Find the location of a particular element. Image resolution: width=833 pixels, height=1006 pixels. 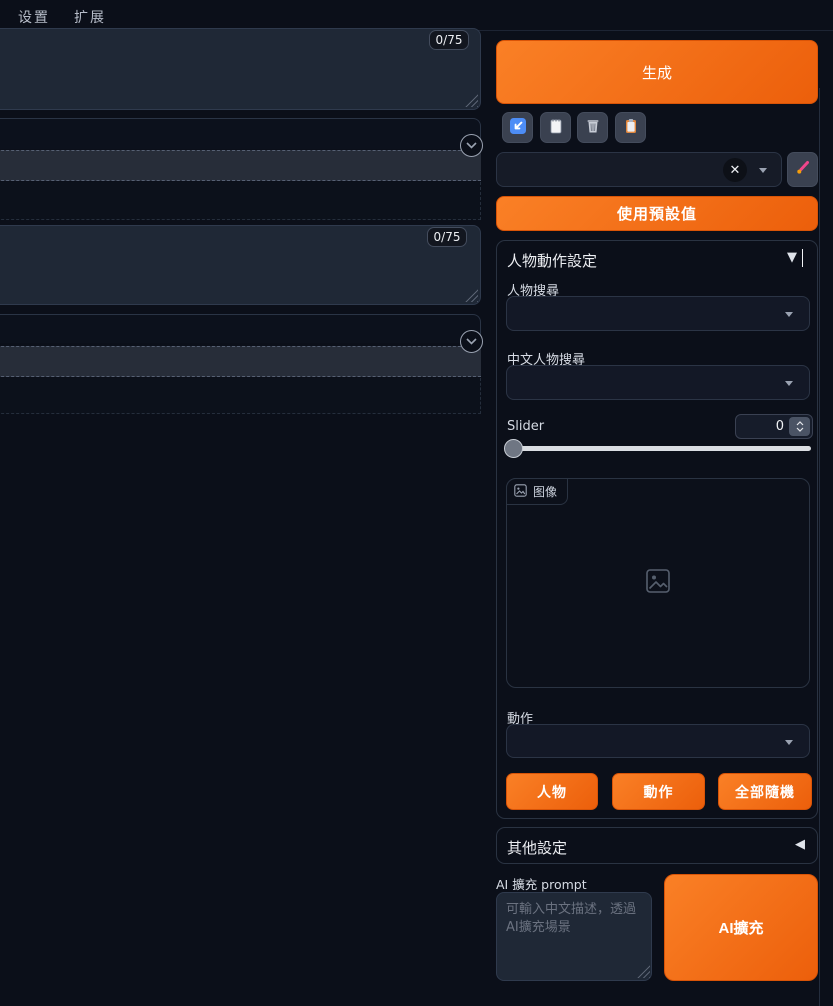

random-action-button: 動作 is located at coordinates (658, 791).